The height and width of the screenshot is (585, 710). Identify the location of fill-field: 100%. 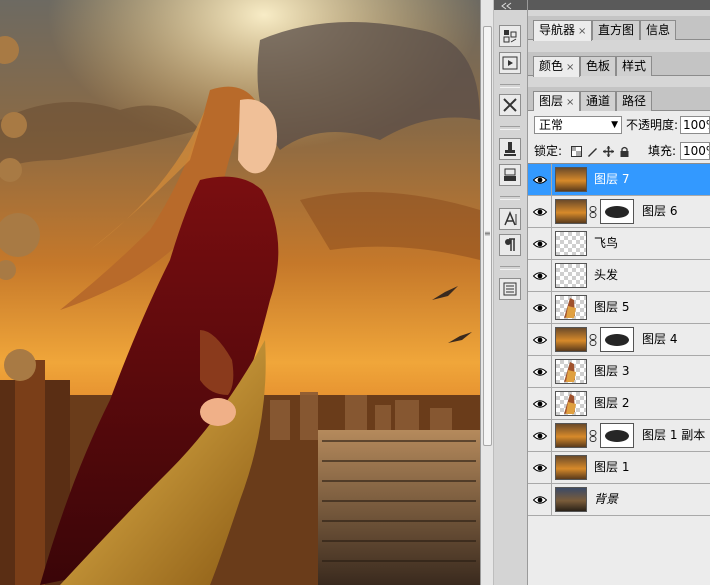
(695, 151).